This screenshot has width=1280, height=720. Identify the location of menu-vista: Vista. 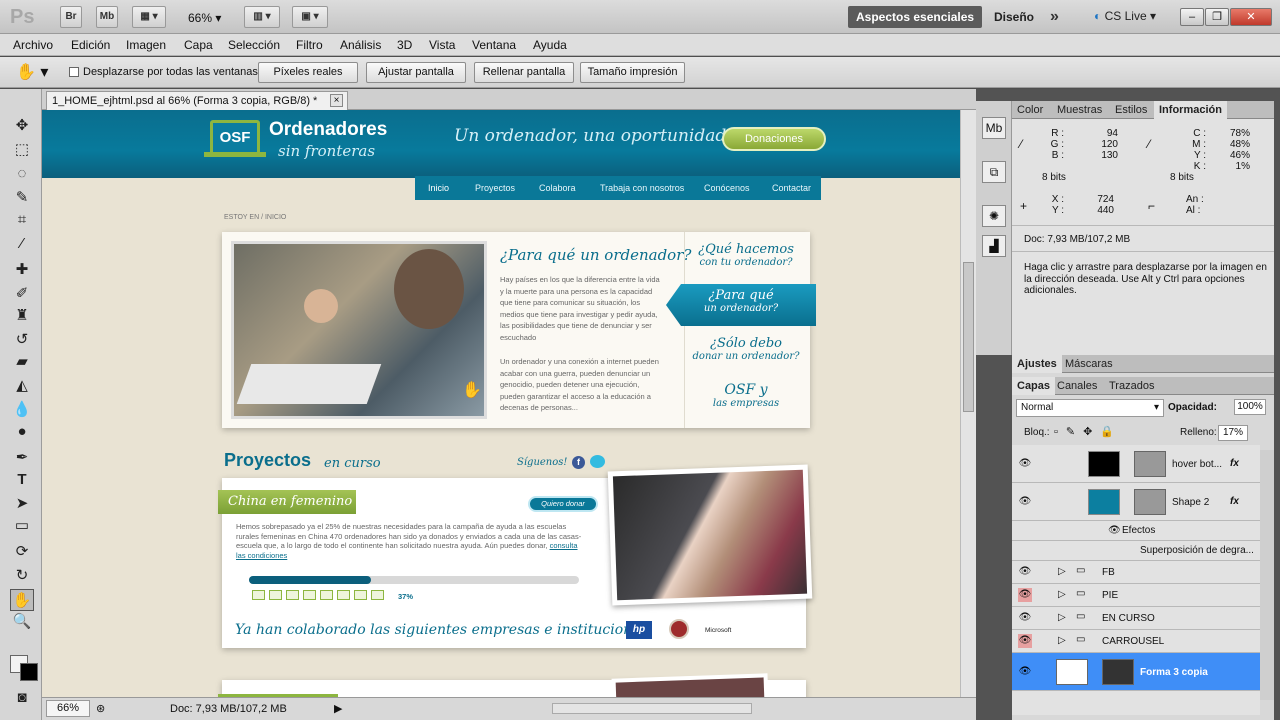
(442, 45).